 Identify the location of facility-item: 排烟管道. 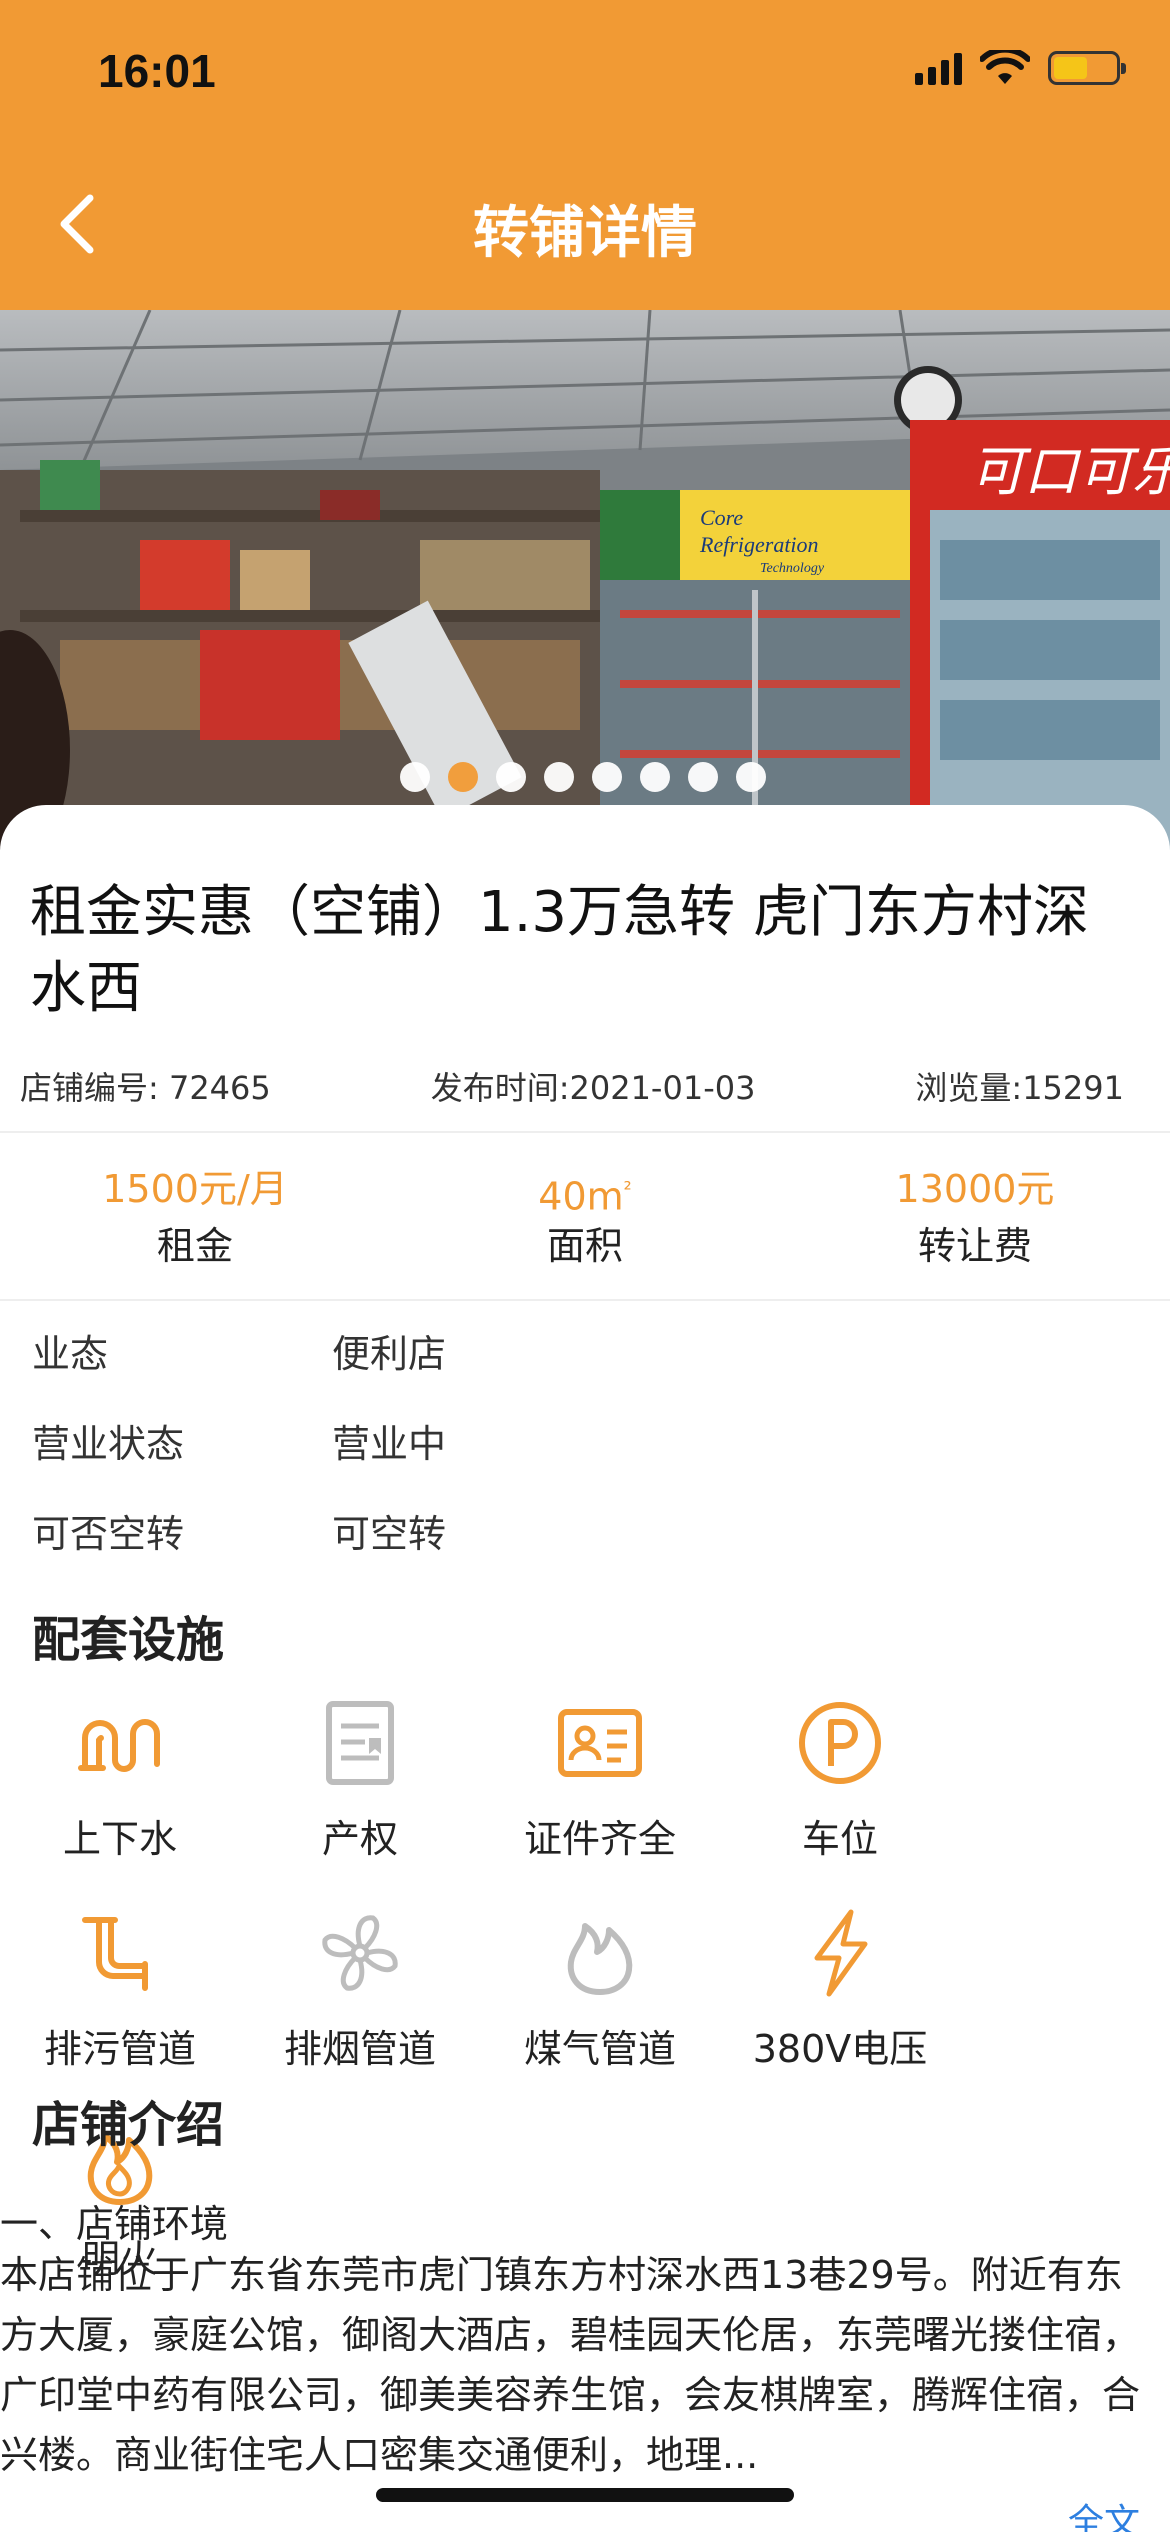
(360, 2013).